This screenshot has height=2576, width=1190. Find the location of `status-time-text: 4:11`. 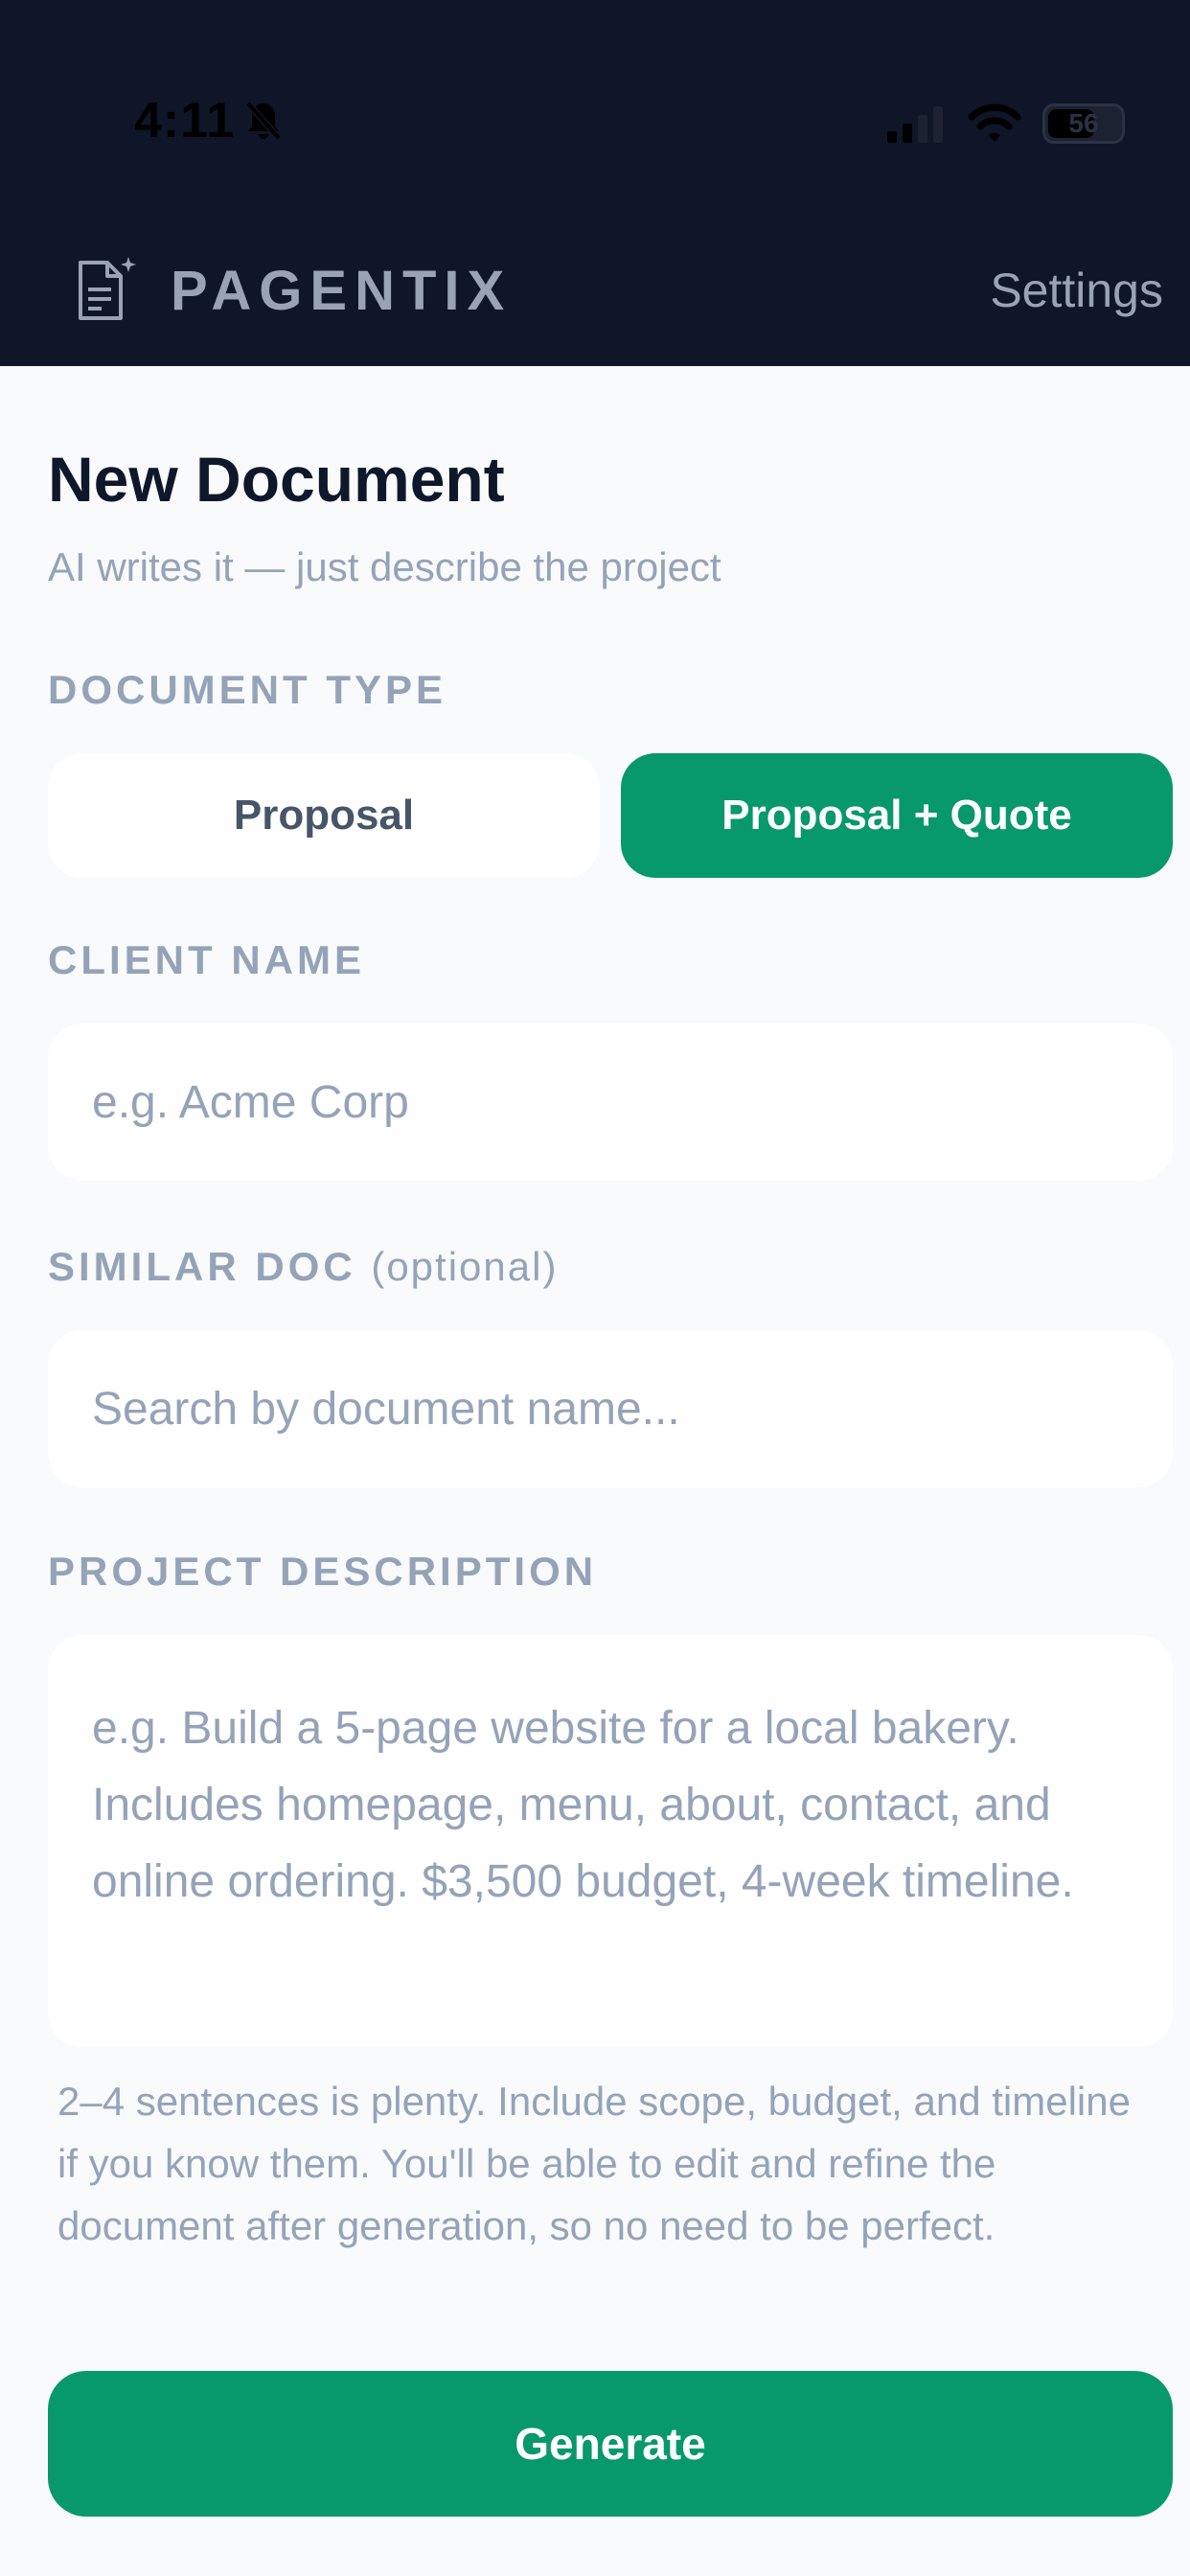

status-time-text: 4:11 is located at coordinates (185, 121).